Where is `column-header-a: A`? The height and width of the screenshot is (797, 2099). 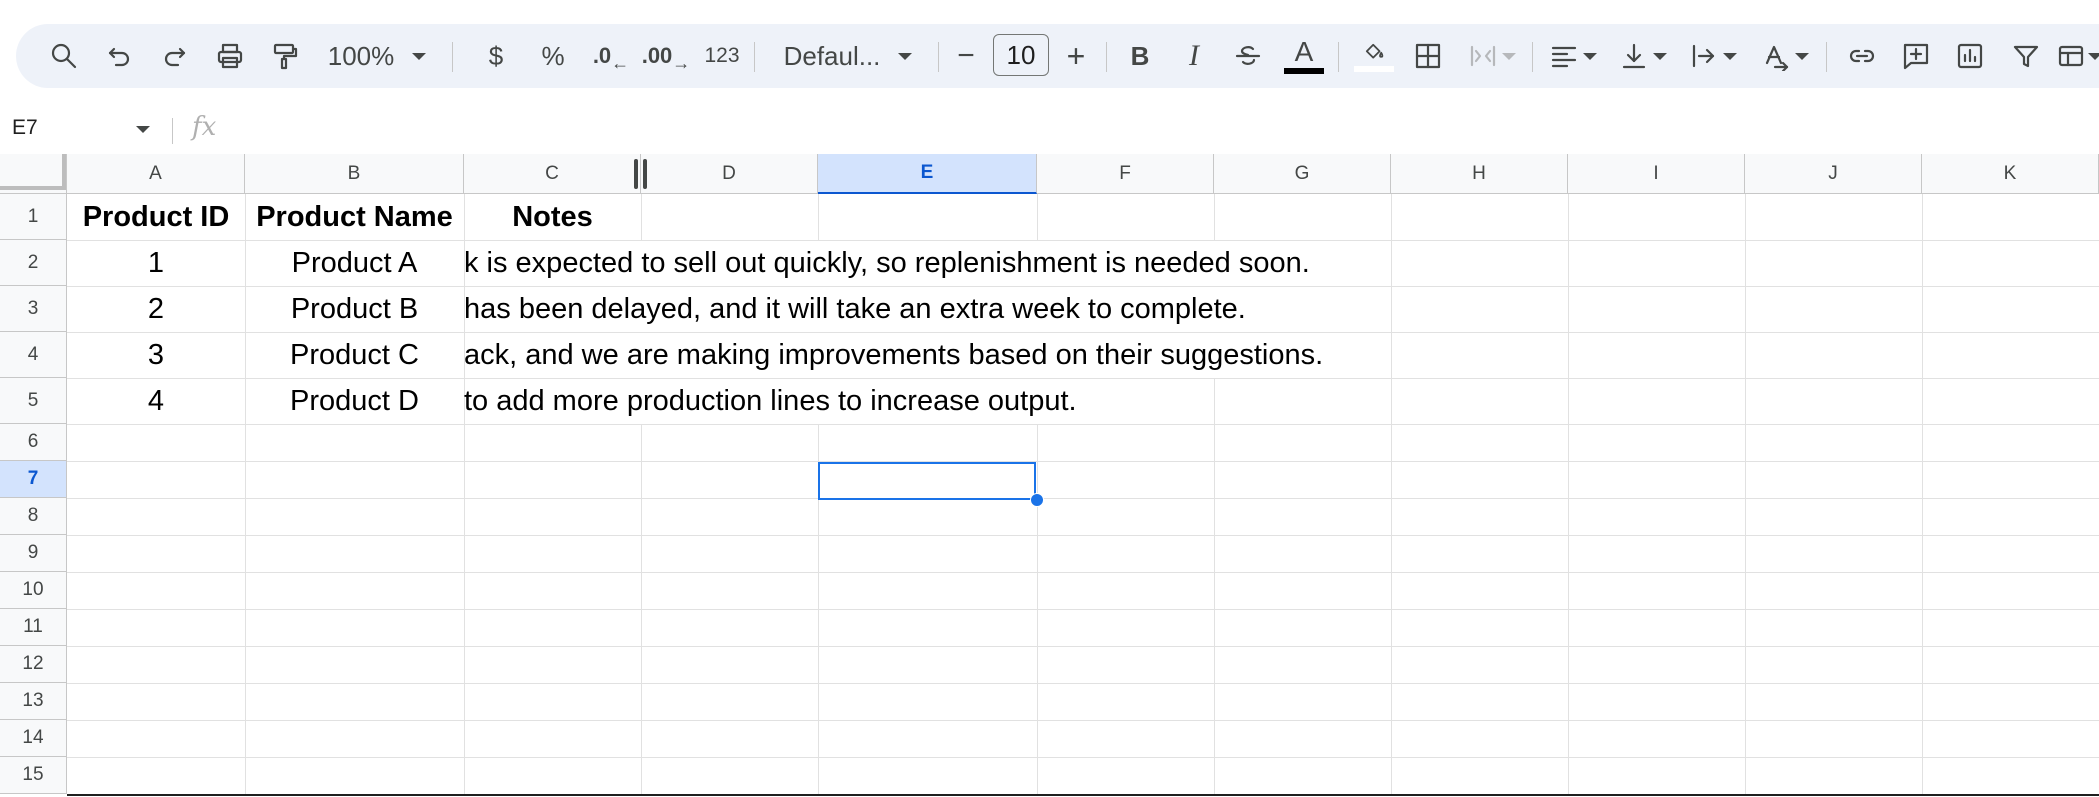 column-header-a: A is located at coordinates (156, 174).